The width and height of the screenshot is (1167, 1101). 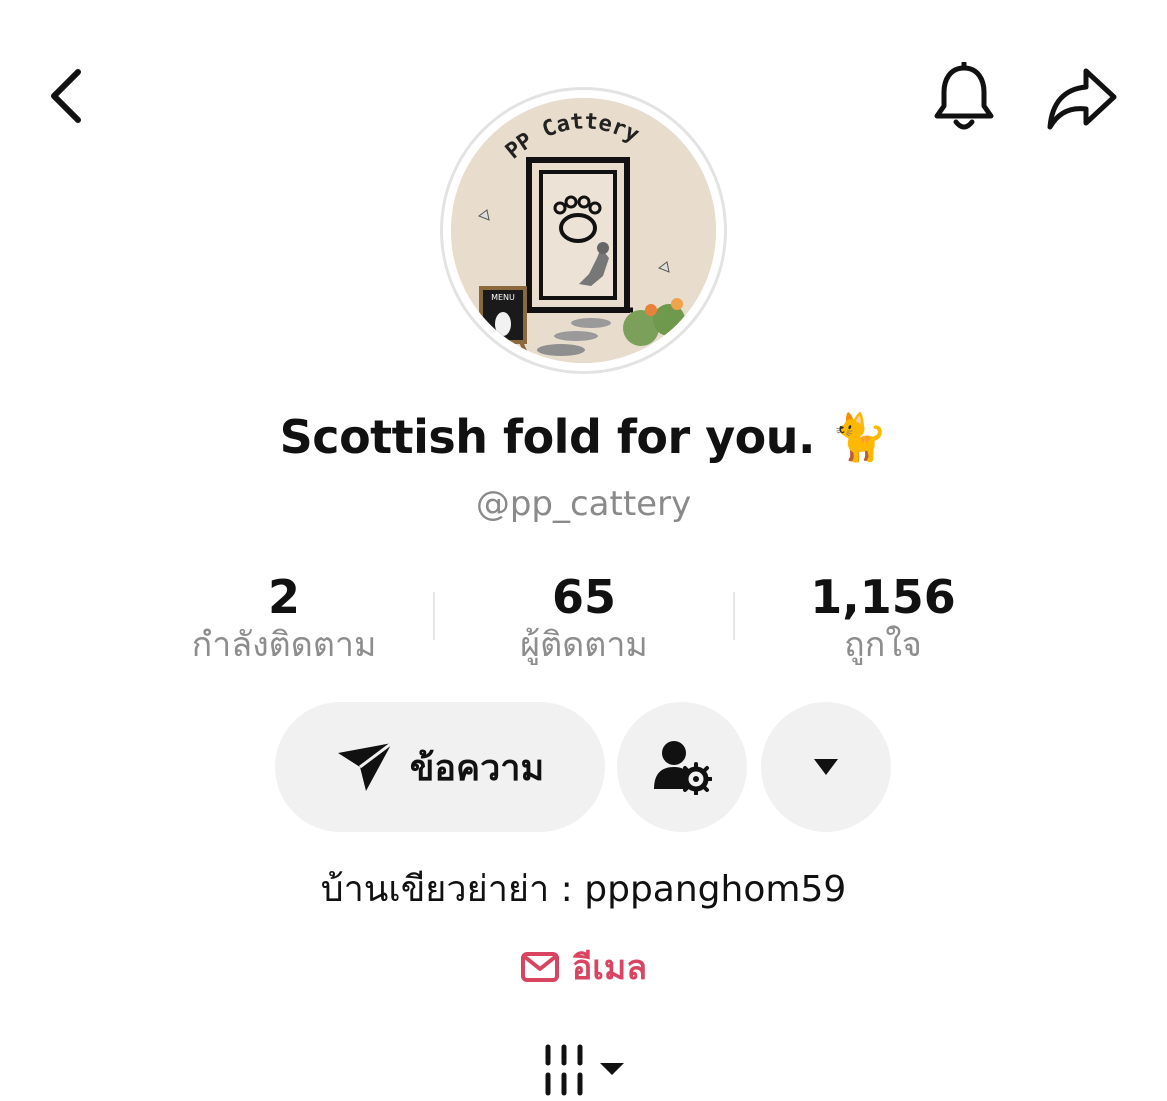 I want to click on bell-icon, so click(x=964, y=96).